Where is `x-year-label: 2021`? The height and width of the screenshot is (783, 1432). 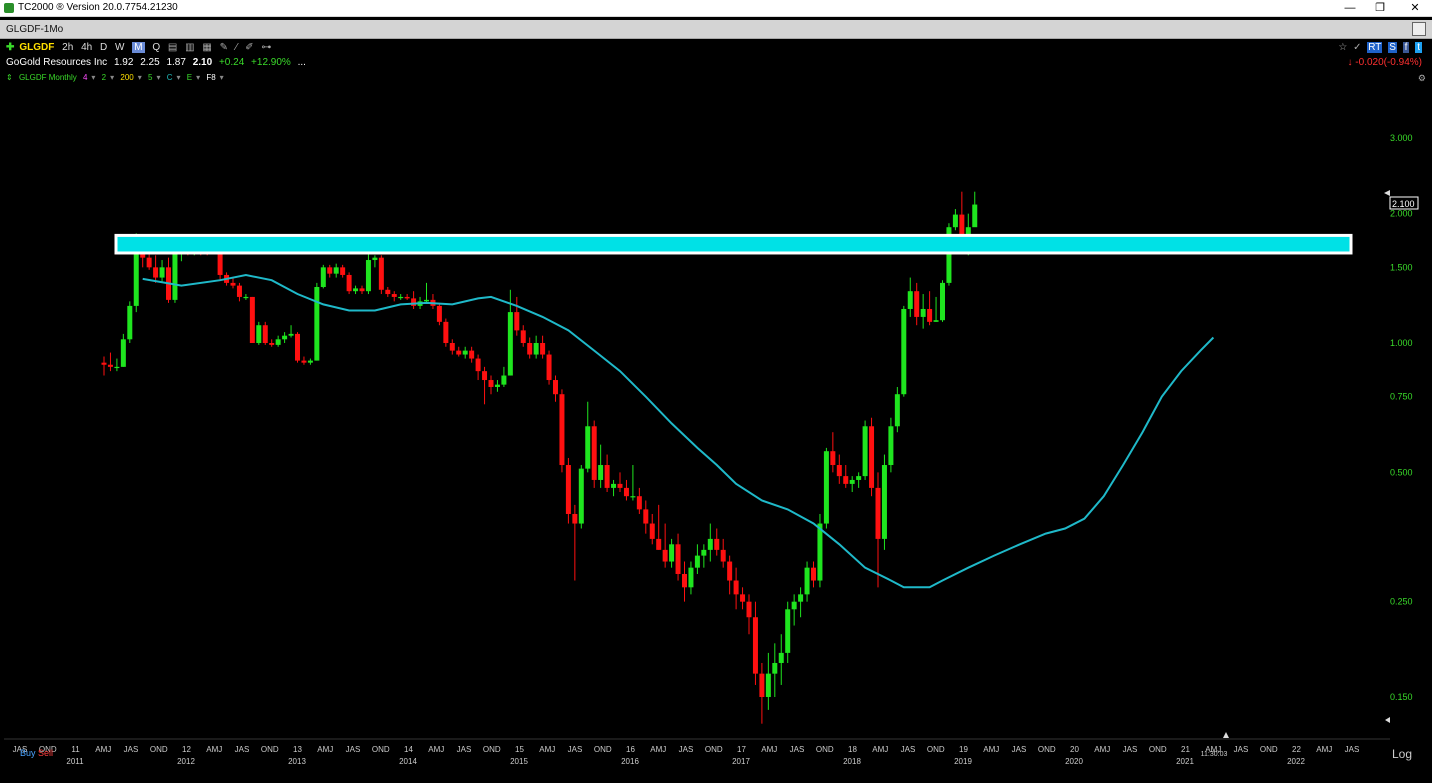 x-year-label: 2021 is located at coordinates (1185, 761).